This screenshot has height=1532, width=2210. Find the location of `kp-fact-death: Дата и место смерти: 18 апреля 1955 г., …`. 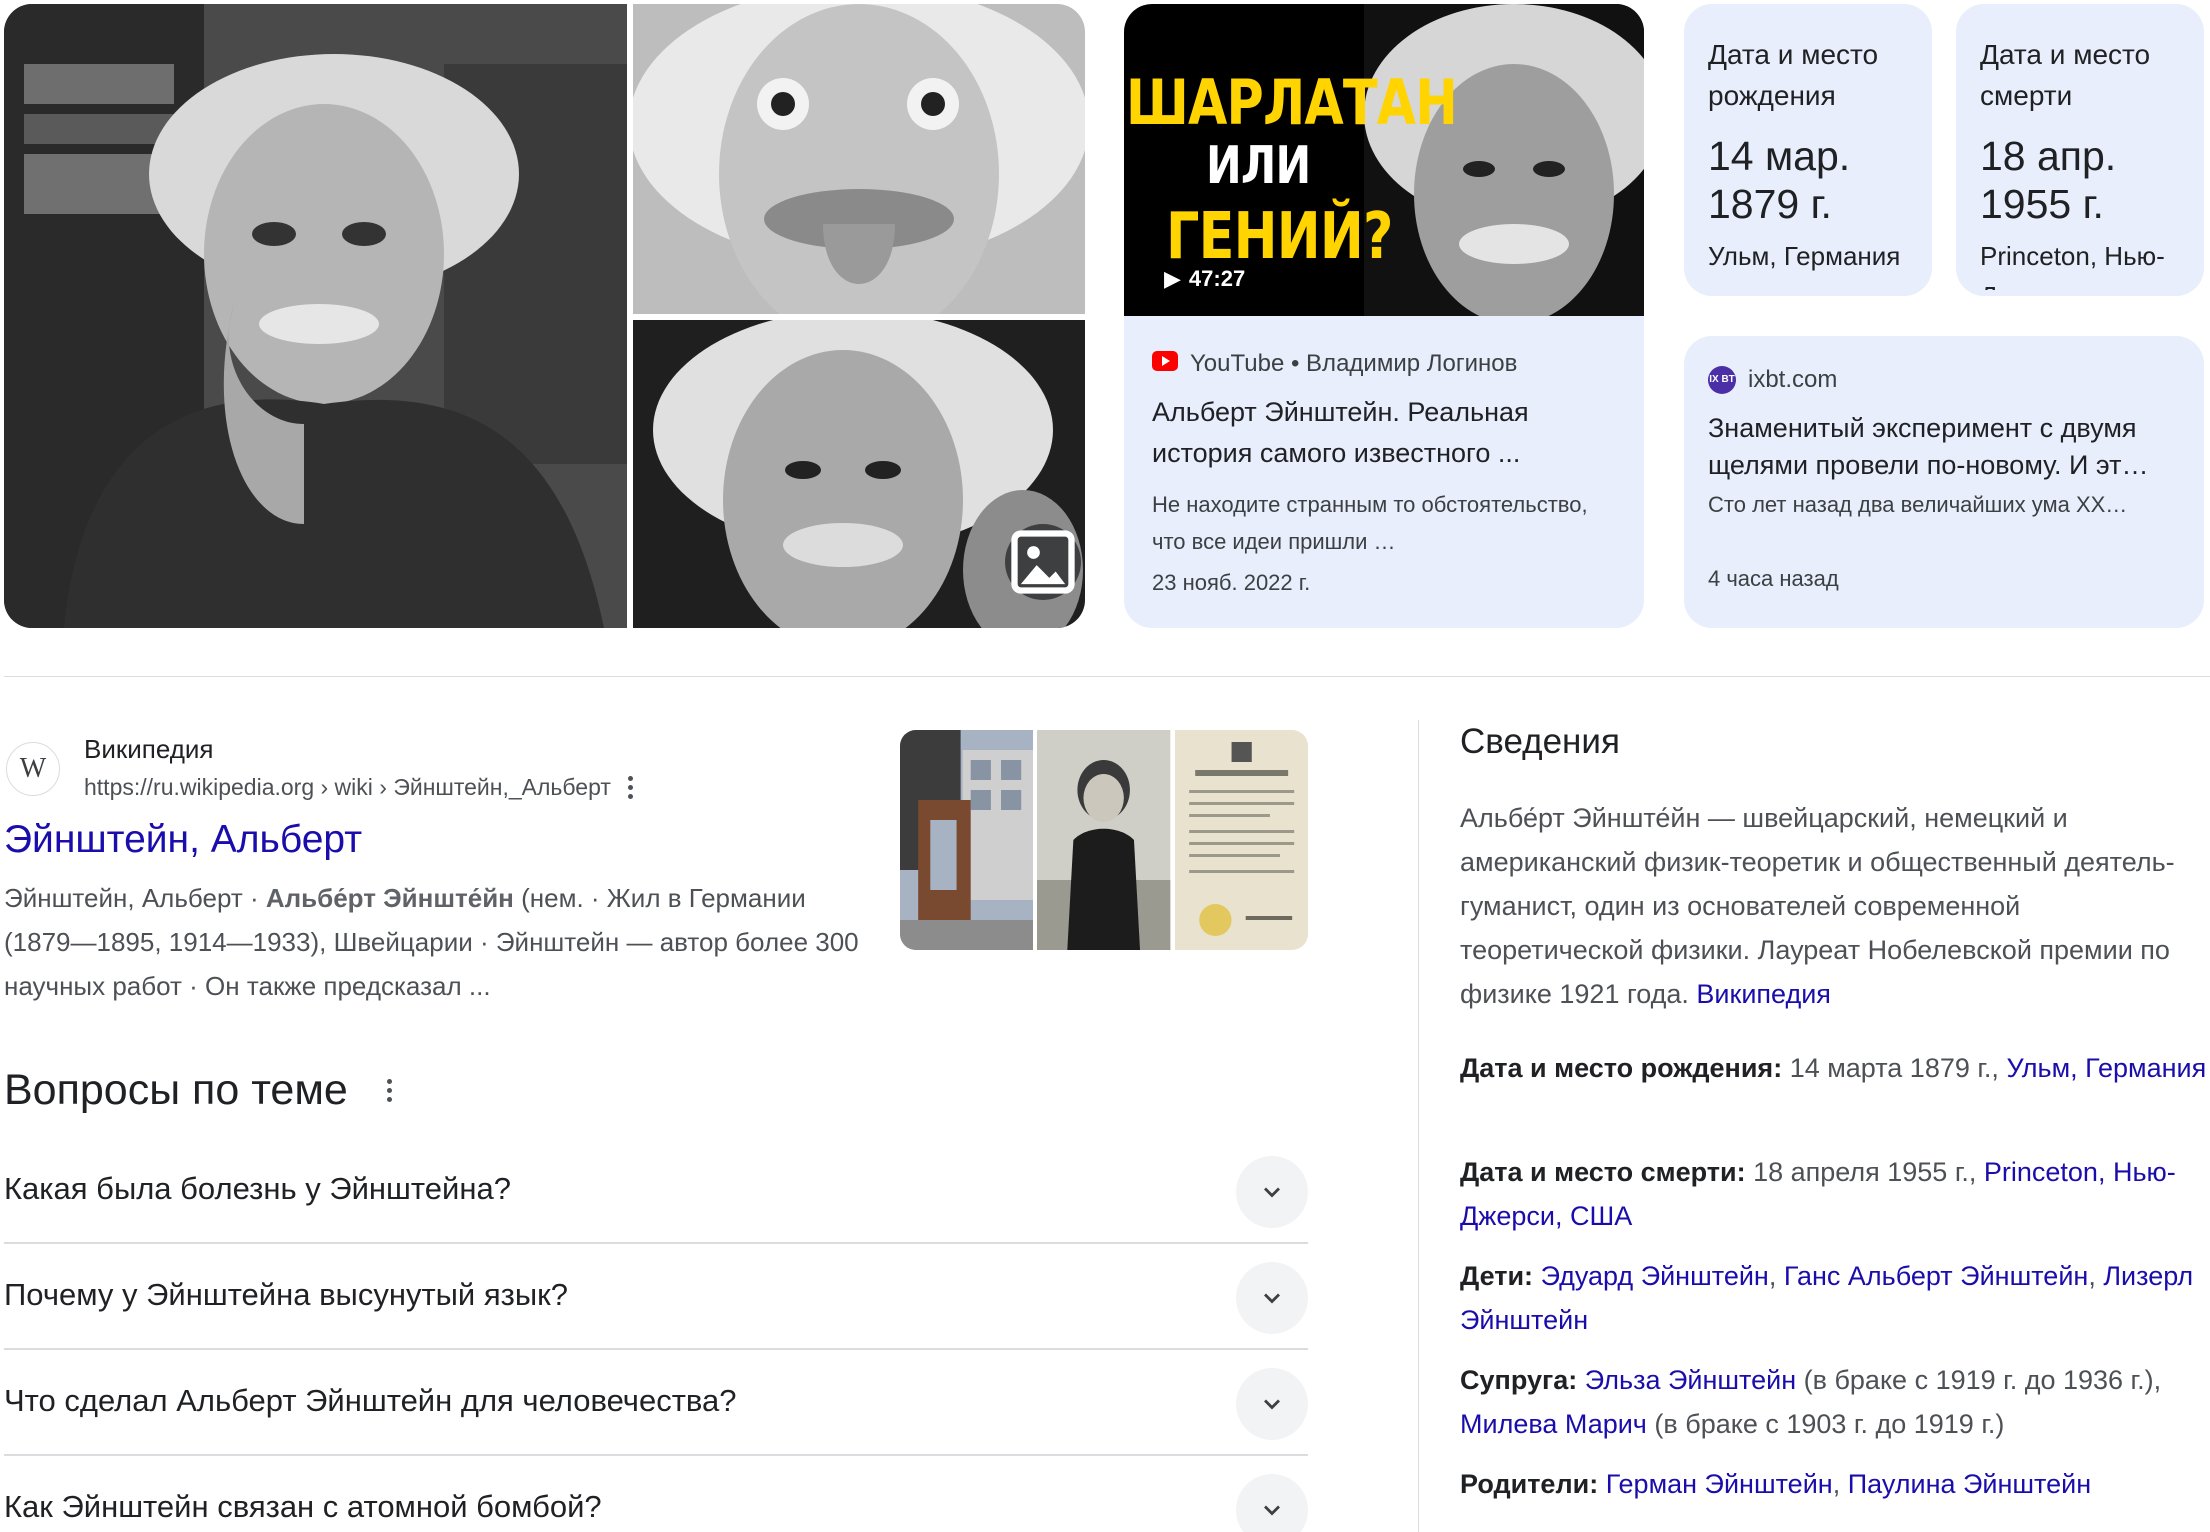

kp-fact-death: Дата и место смерти: 18 апреля 1955 г., … is located at coordinates (1835, 1194).